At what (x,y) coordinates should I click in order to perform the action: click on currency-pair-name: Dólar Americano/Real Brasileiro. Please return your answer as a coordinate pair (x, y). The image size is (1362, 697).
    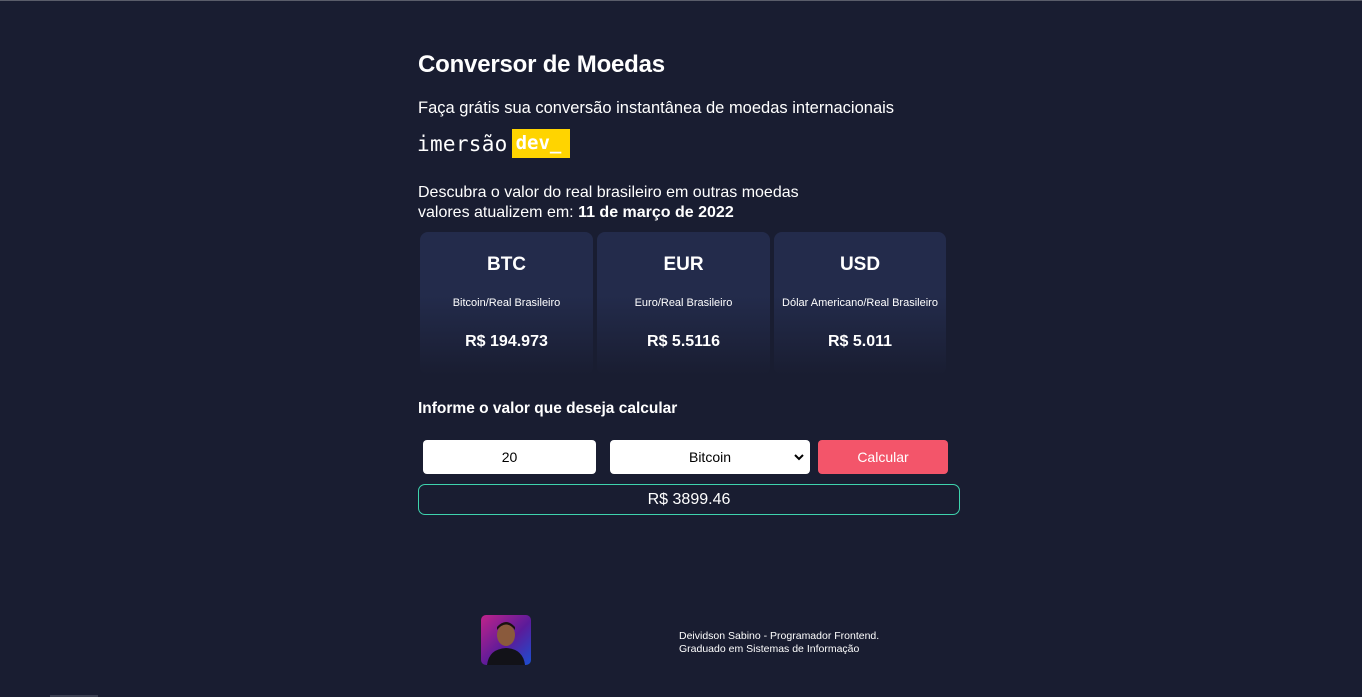
    Looking at the image, I should click on (860, 303).